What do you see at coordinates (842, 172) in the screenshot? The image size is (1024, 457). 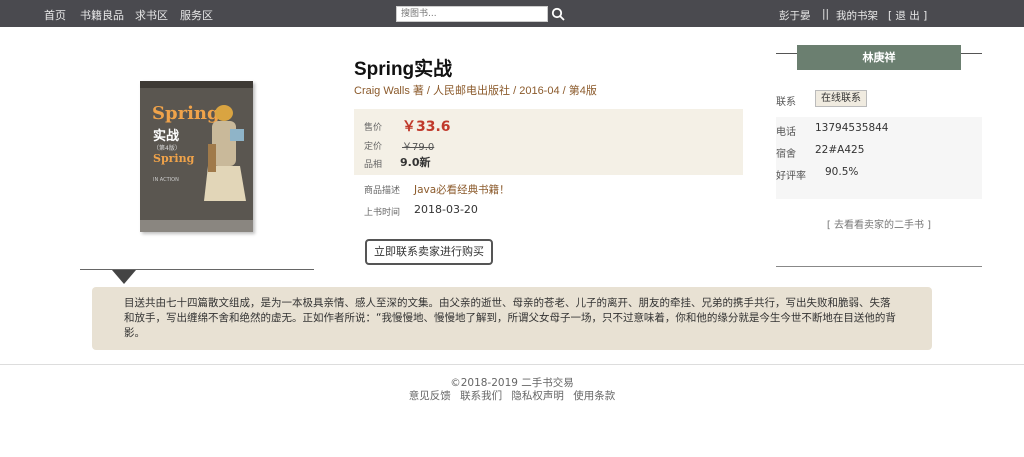 I see `rating-value: 90.5%` at bounding box center [842, 172].